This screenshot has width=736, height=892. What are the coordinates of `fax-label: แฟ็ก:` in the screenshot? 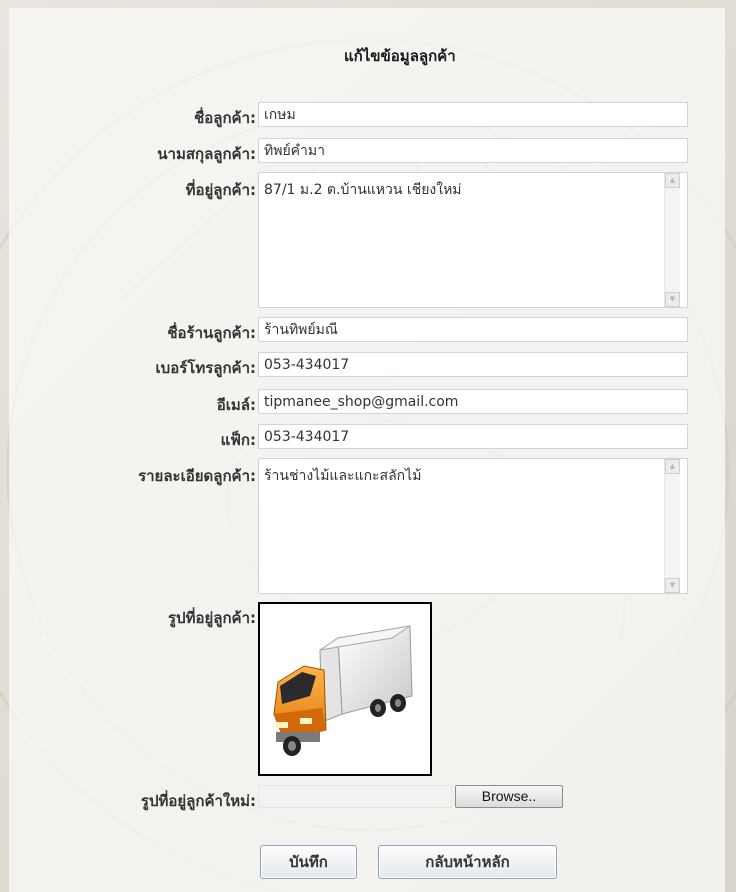 It's located at (238, 440).